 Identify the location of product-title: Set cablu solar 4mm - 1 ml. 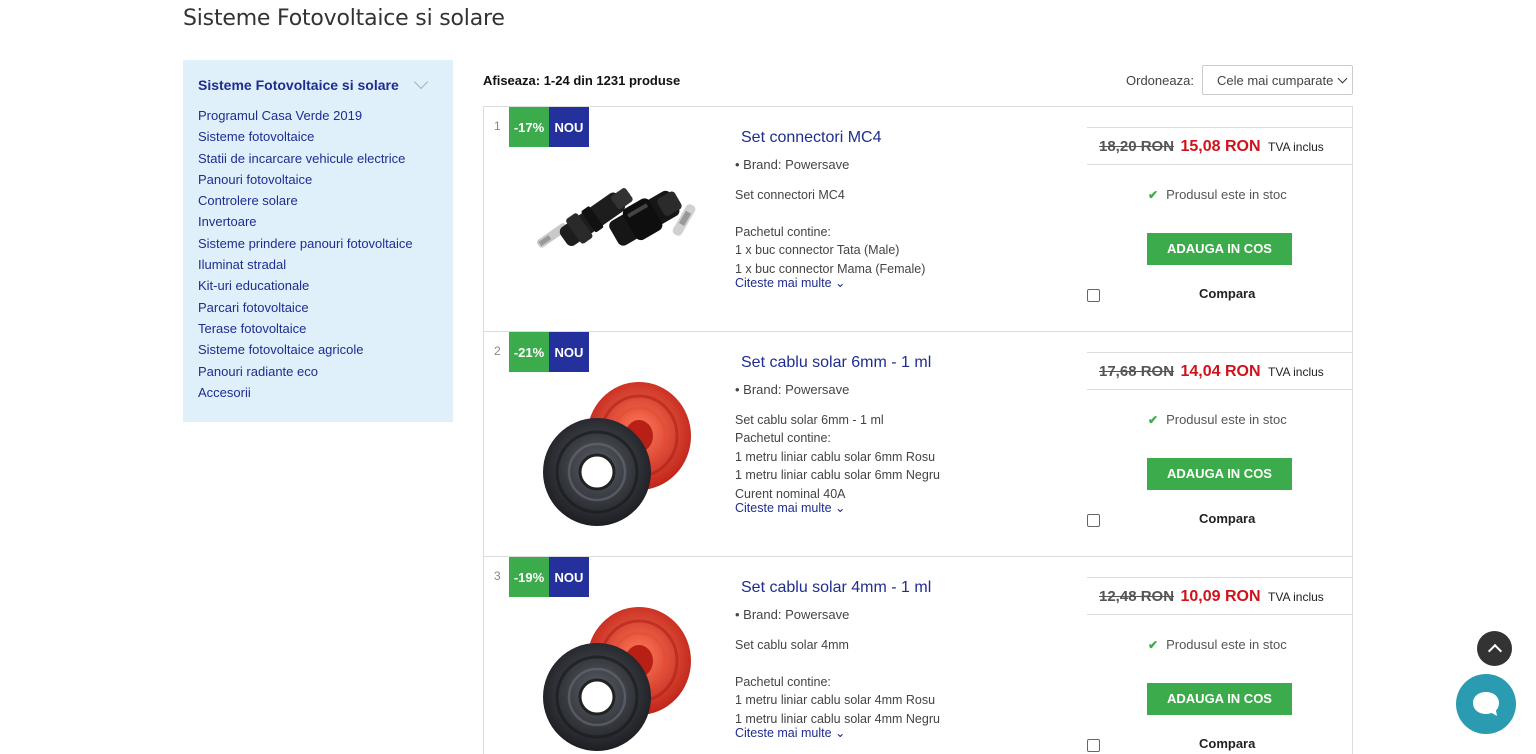
(836, 588).